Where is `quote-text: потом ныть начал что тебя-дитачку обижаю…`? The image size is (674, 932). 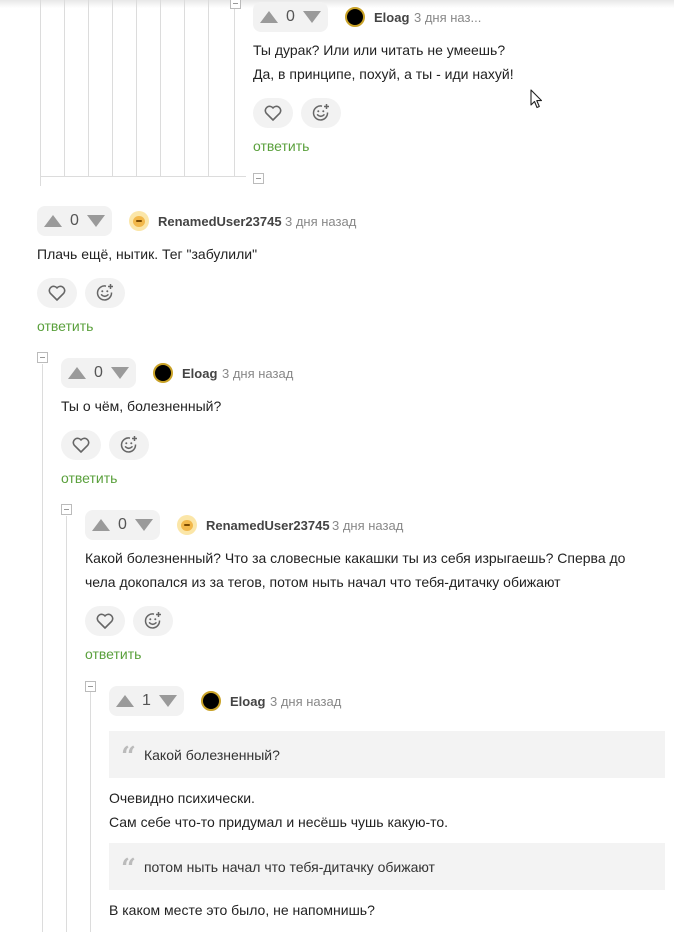
quote-text: потом ныть начал что тебя-дитачку обижаю… is located at coordinates (289, 866).